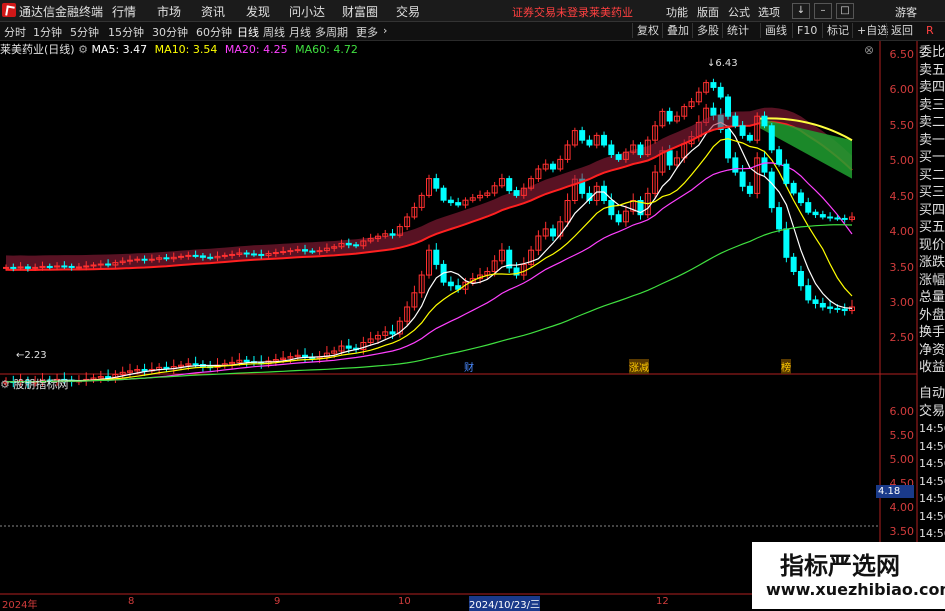 The width and height of the screenshot is (945, 611). What do you see at coordinates (898, 459) in the screenshot?
I see `sub-yaxis: 6.00 5.50 5.00 4.50 4.00 3.50` at bounding box center [898, 459].